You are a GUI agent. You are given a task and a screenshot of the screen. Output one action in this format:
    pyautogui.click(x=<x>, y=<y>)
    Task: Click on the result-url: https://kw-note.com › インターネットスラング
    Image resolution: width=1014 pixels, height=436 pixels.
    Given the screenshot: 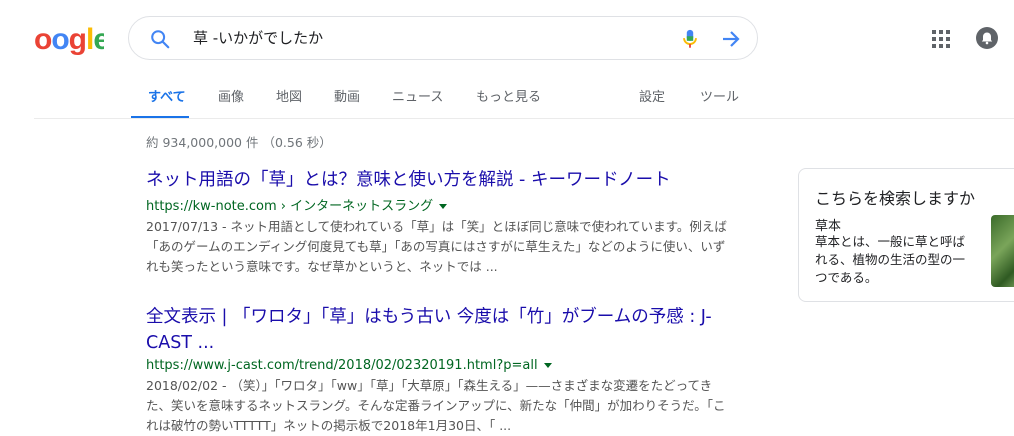 What is the action you would take?
    pyautogui.click(x=446, y=204)
    